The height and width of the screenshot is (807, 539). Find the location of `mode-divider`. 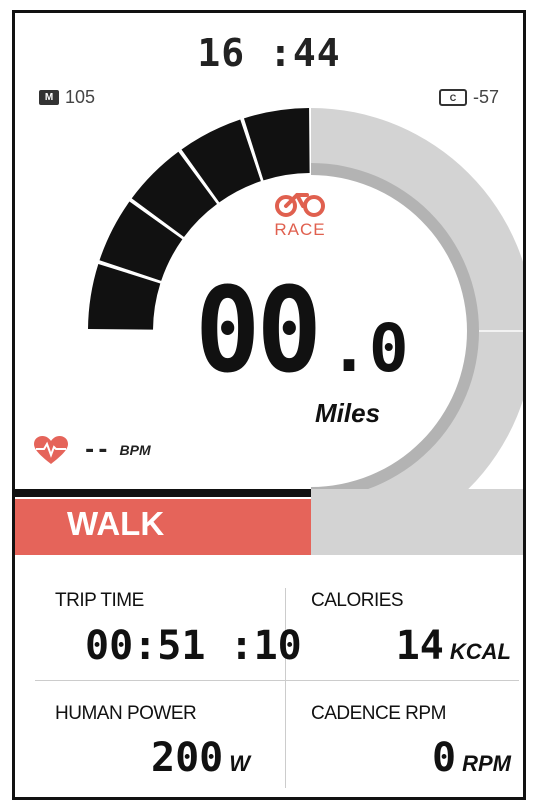

mode-divider is located at coordinates (163, 493).